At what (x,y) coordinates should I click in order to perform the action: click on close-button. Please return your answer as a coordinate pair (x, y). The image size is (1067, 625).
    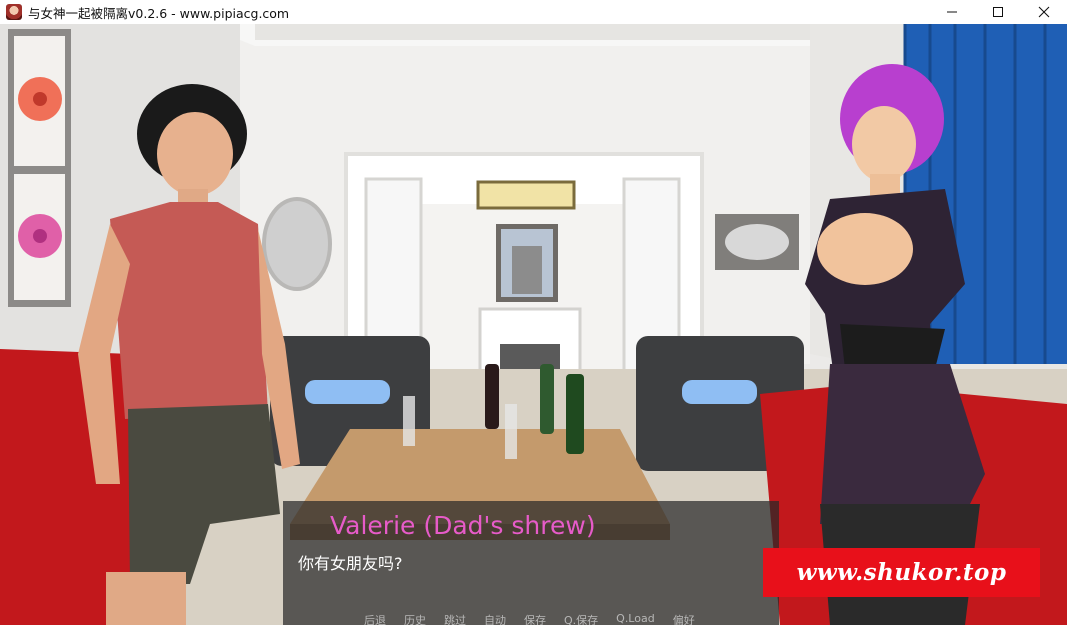
    Looking at the image, I should click on (1044, 12).